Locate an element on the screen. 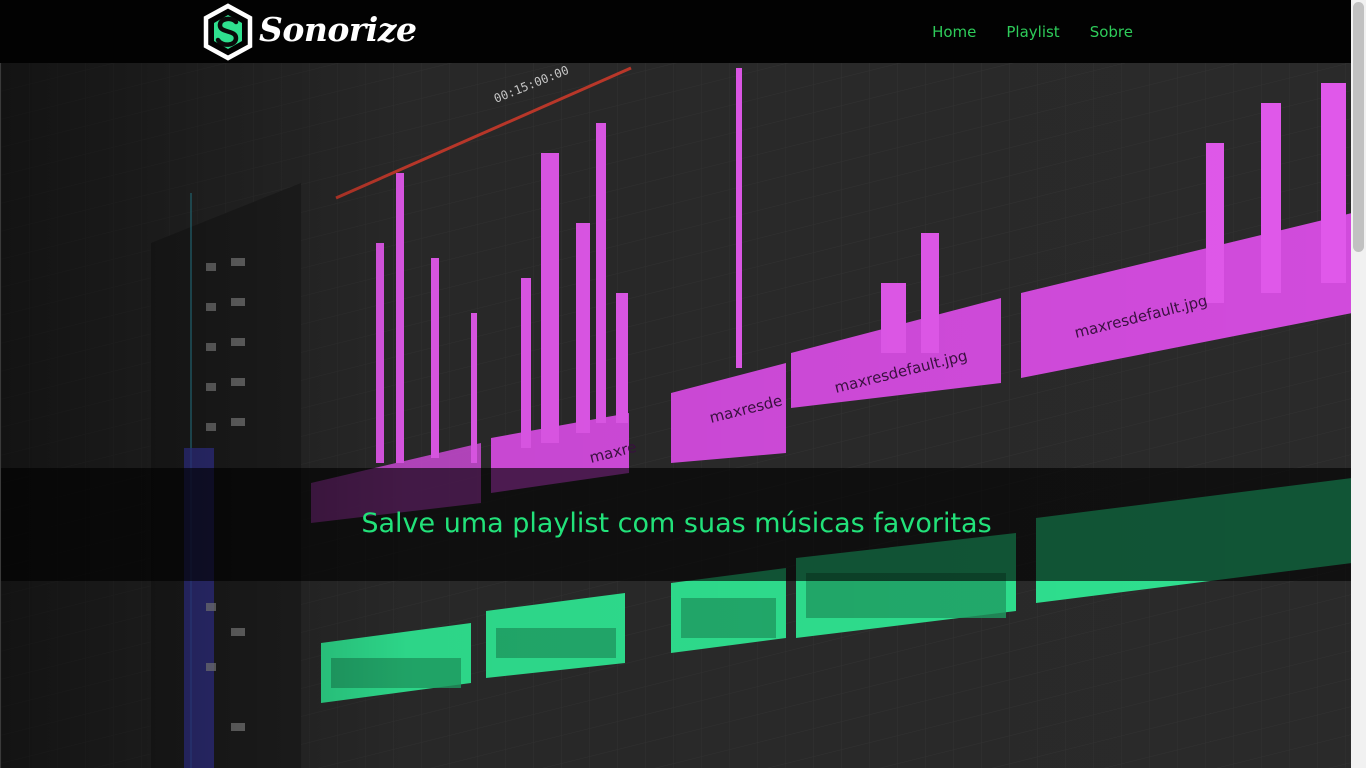  nav-link-sobre: Sobre is located at coordinates (1111, 32).